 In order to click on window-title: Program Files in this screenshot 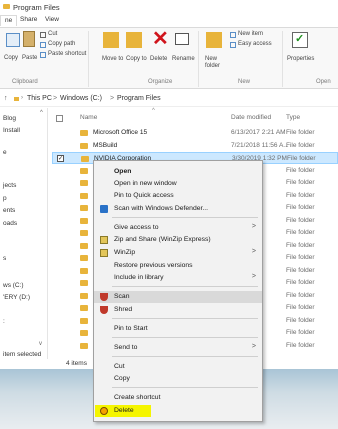, I will do `click(36, 7)`.